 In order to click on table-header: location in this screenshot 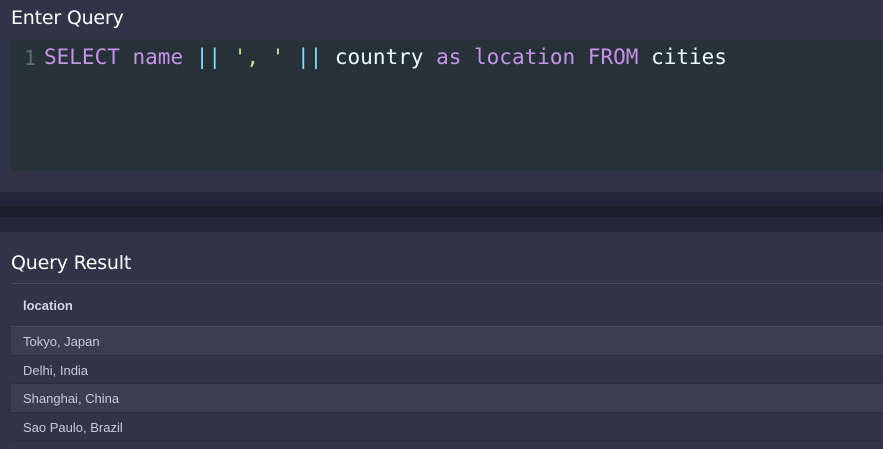, I will do `click(447, 305)`.